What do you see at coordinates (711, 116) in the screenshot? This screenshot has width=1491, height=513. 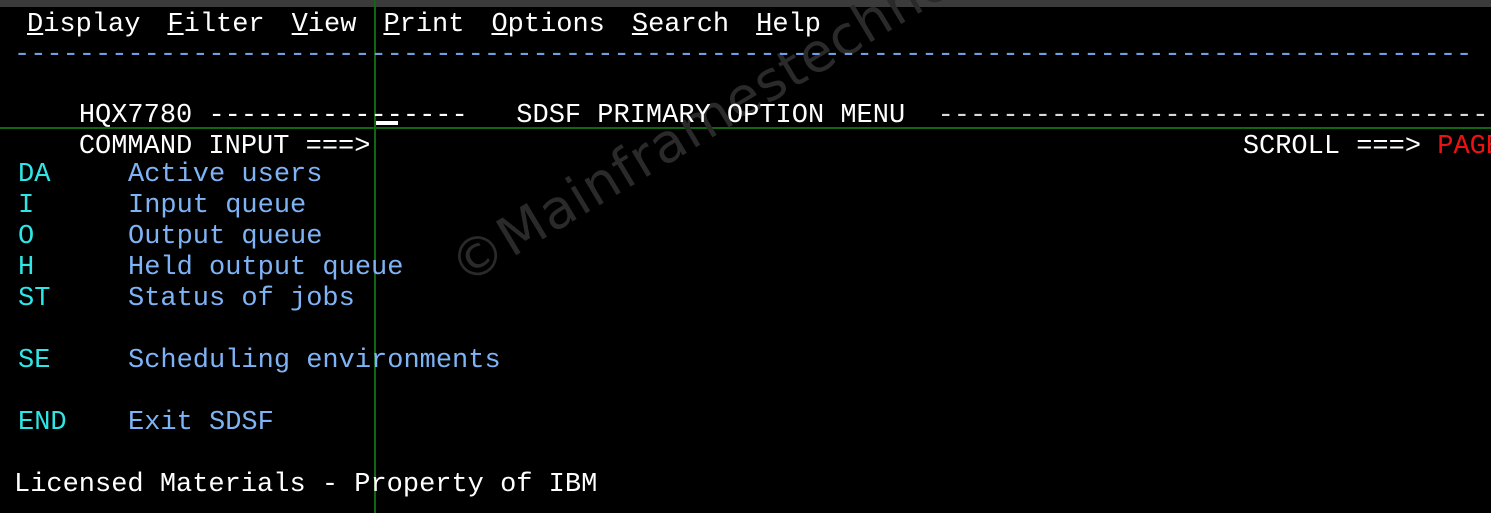 I see `panel-title: SDSF PRIMARY OPTION MENU` at bounding box center [711, 116].